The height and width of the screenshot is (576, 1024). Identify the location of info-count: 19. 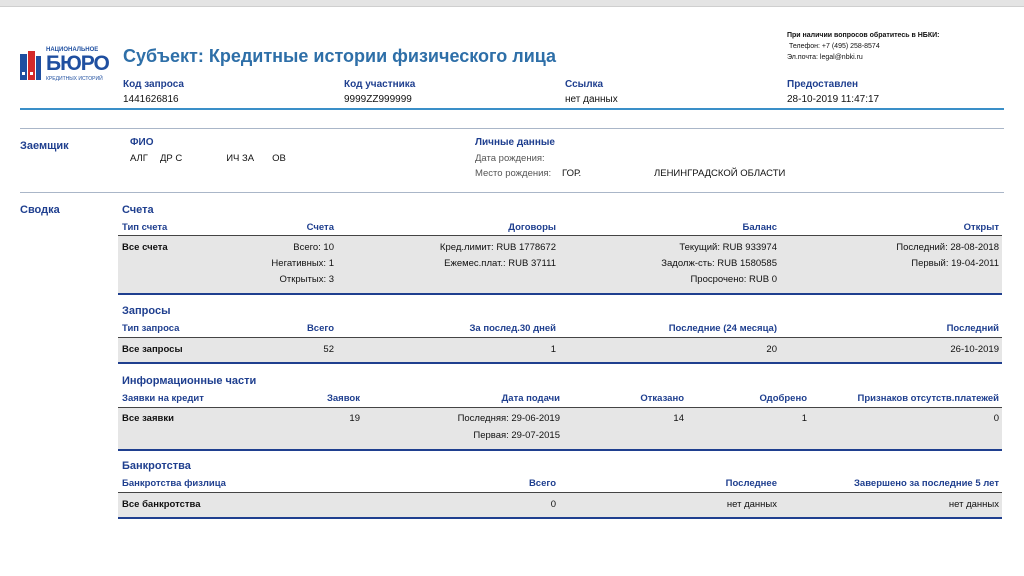
(354, 418).